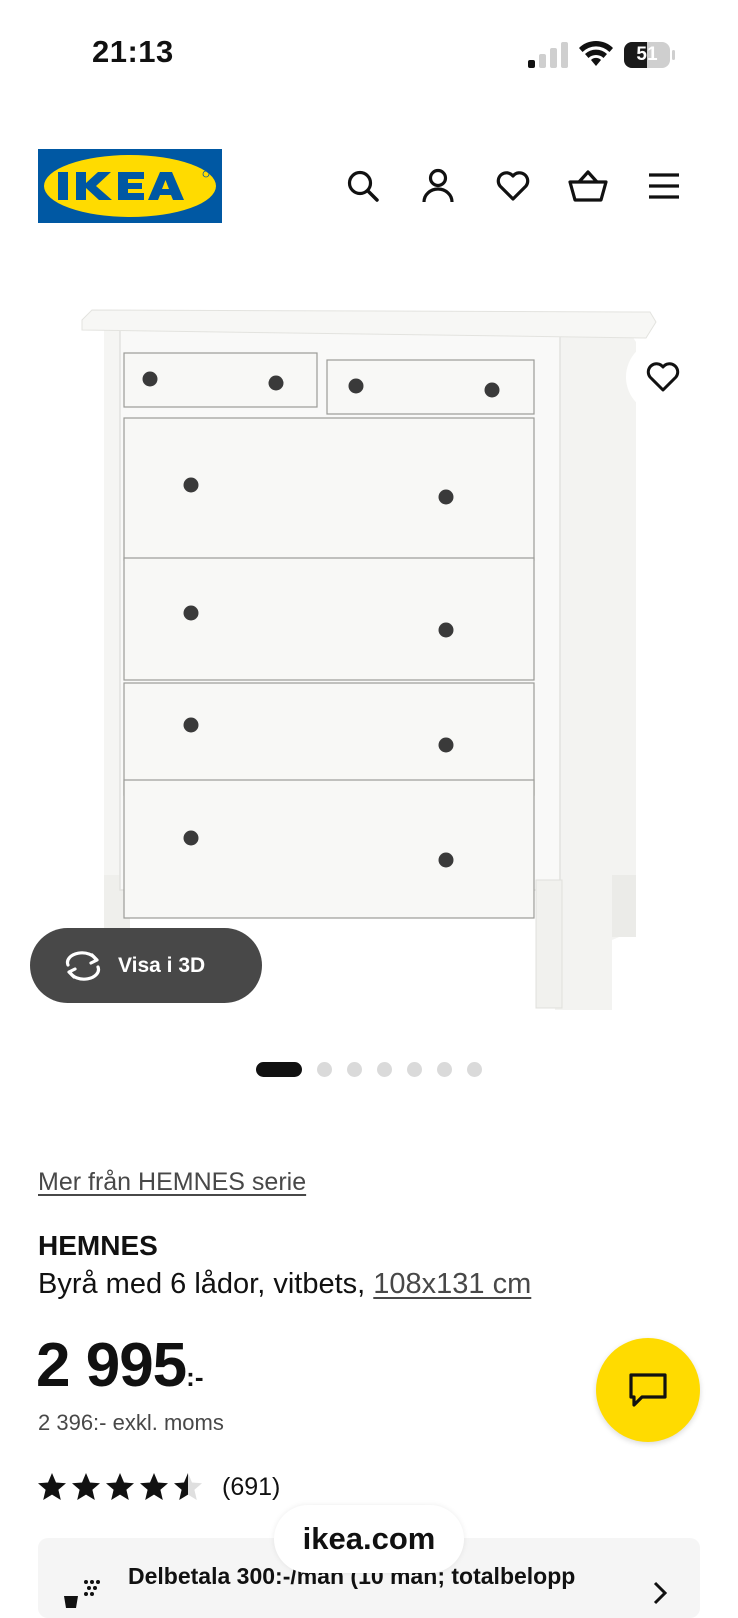 This screenshot has height=1618, width=738. I want to click on series-link: Mer från HEMNES serie, so click(172, 1182).